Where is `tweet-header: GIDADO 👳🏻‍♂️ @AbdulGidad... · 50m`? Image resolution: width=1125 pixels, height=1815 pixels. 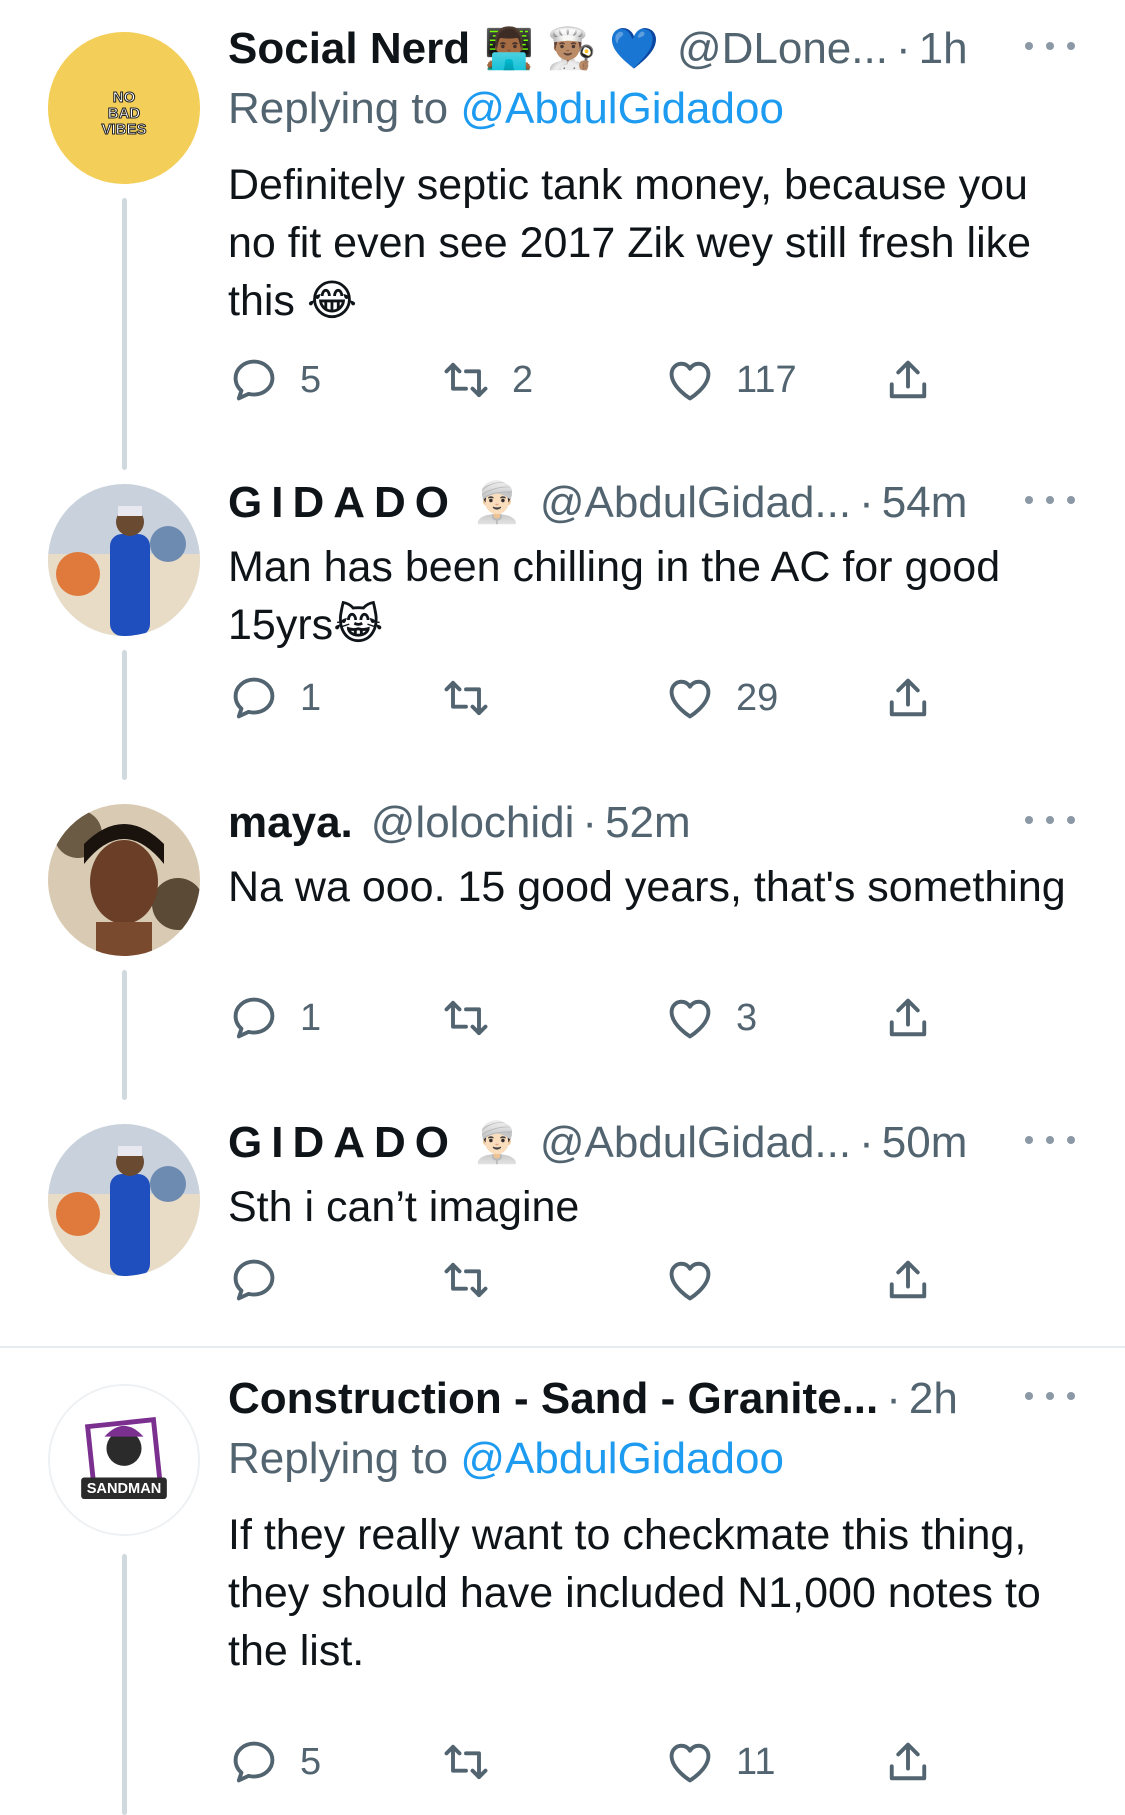 tweet-header: GIDADO 👳🏻‍♂️ @AbdulGidad... · 50m is located at coordinates (651, 1143).